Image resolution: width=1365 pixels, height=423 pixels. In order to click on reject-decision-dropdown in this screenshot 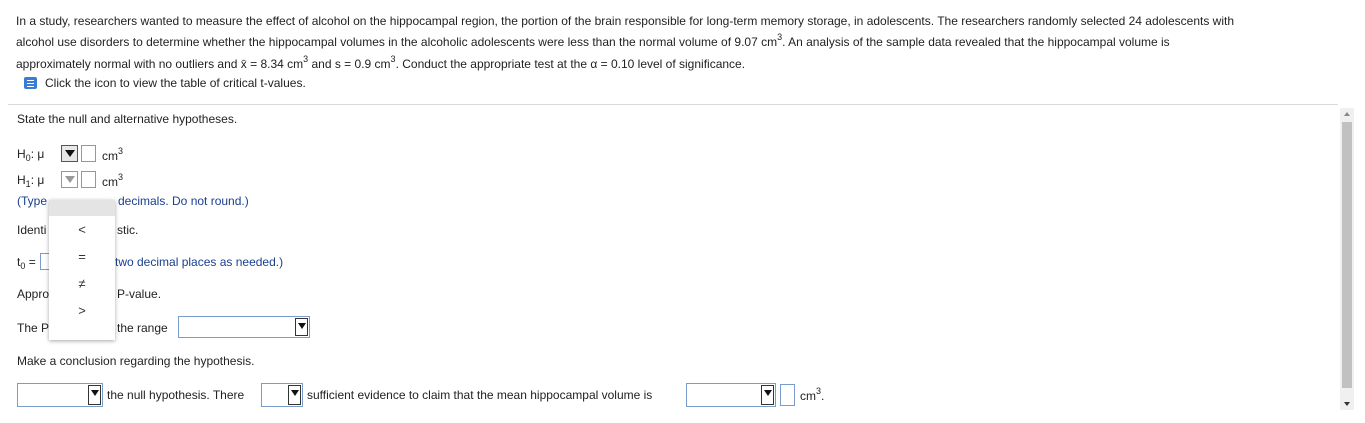, I will do `click(60, 395)`.